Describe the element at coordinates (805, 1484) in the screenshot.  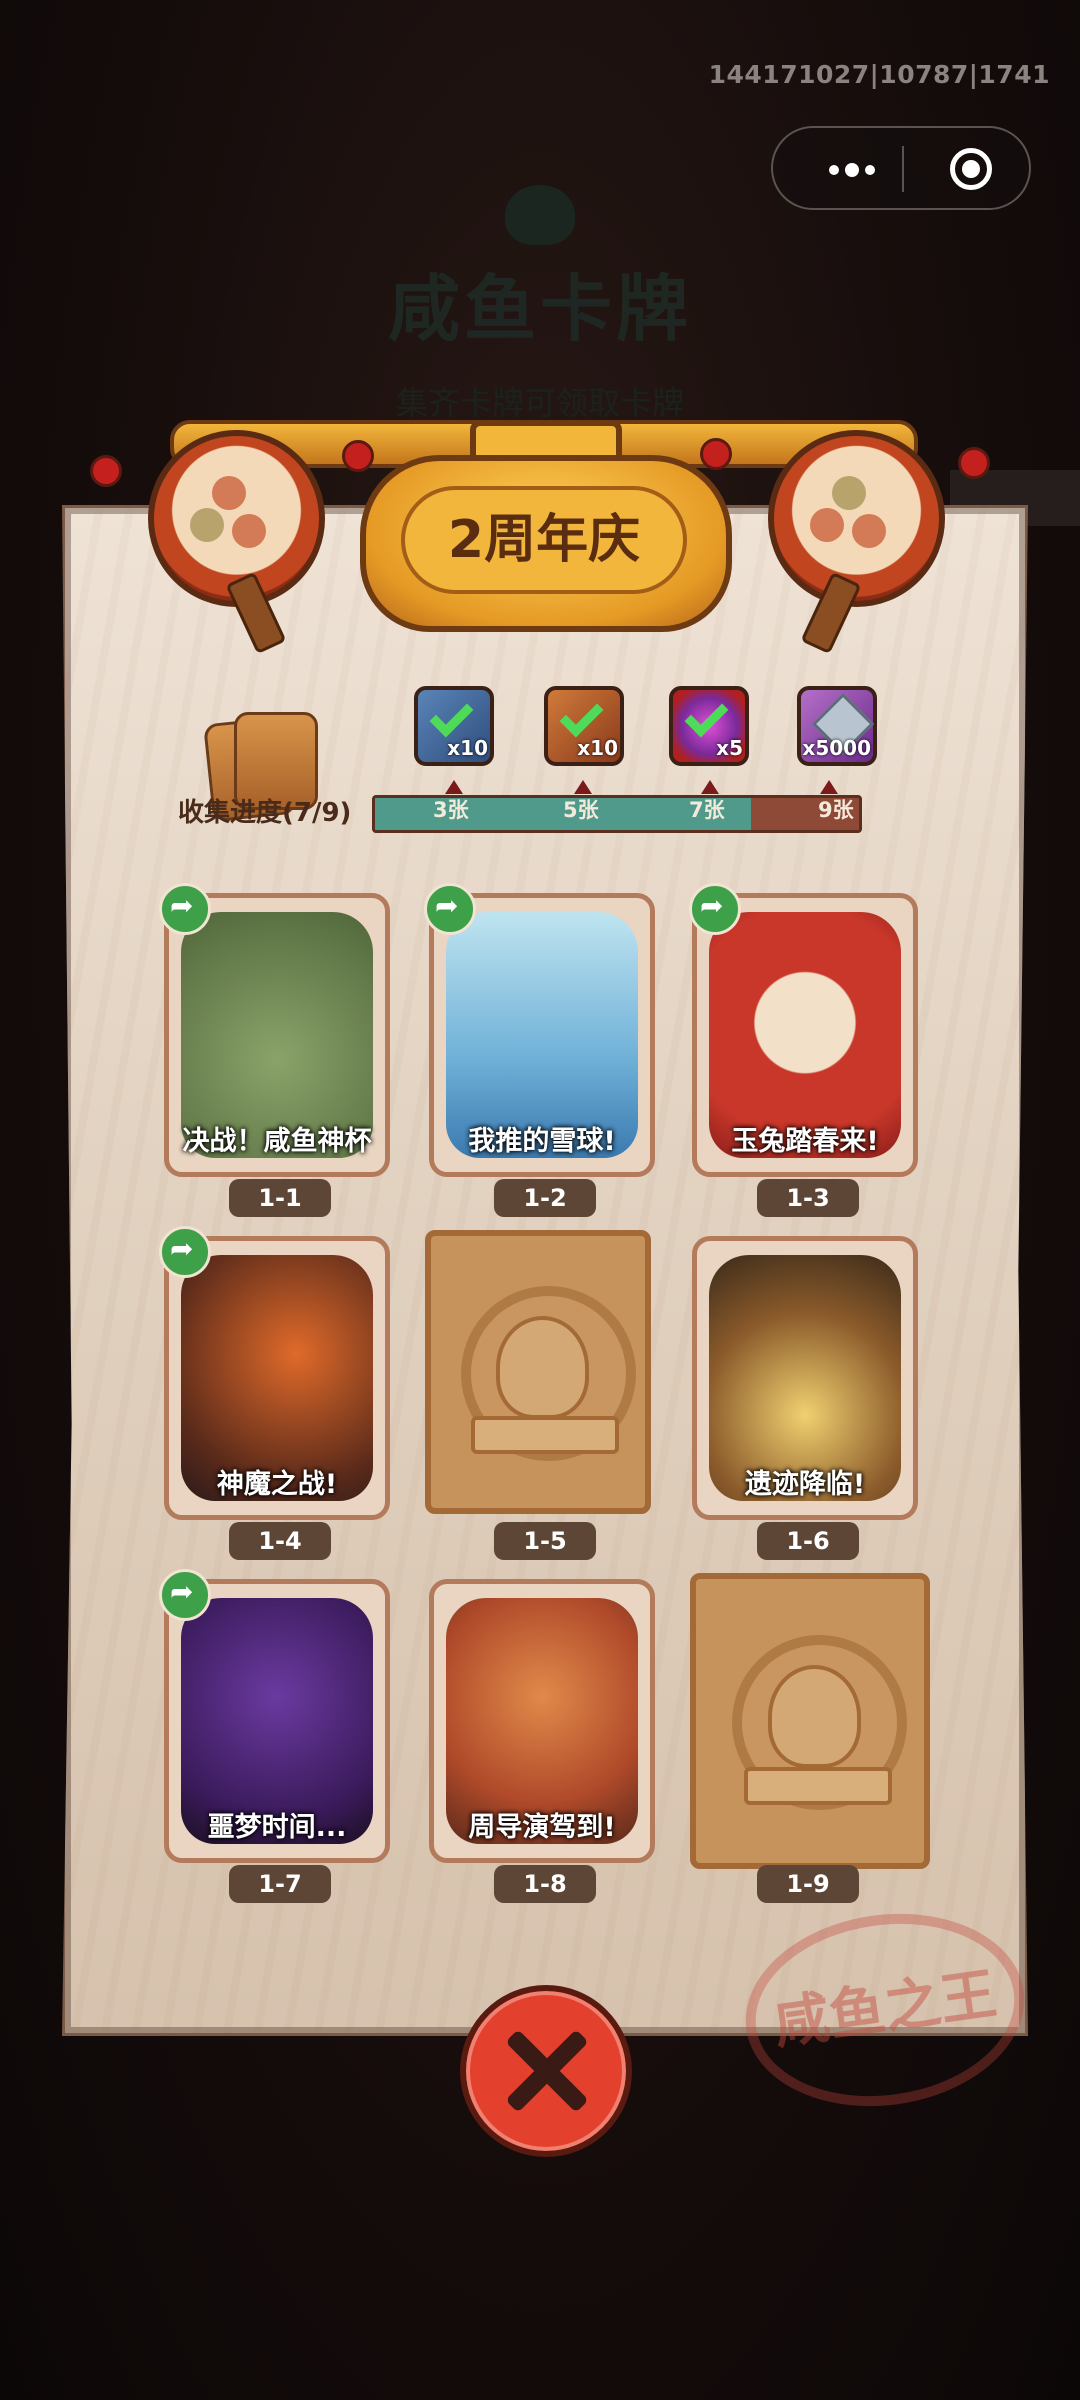
I see `card-caption: 遗迹降临!` at that location.